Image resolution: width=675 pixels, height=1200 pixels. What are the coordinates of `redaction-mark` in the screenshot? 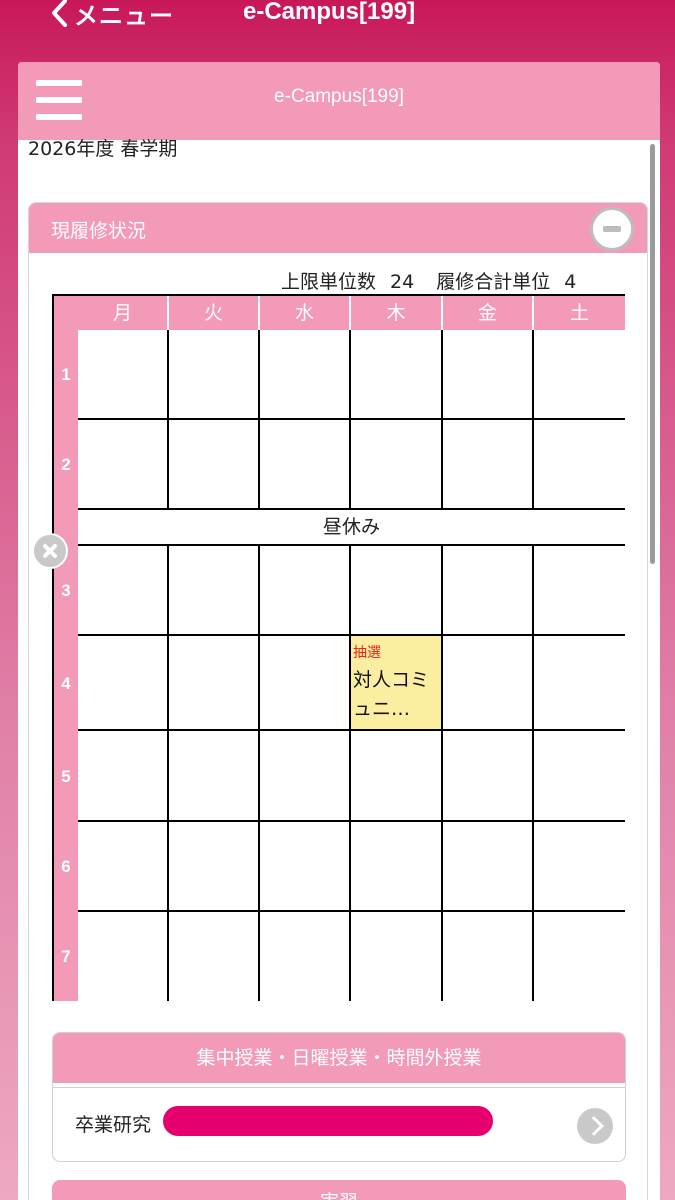 It's located at (328, 1121).